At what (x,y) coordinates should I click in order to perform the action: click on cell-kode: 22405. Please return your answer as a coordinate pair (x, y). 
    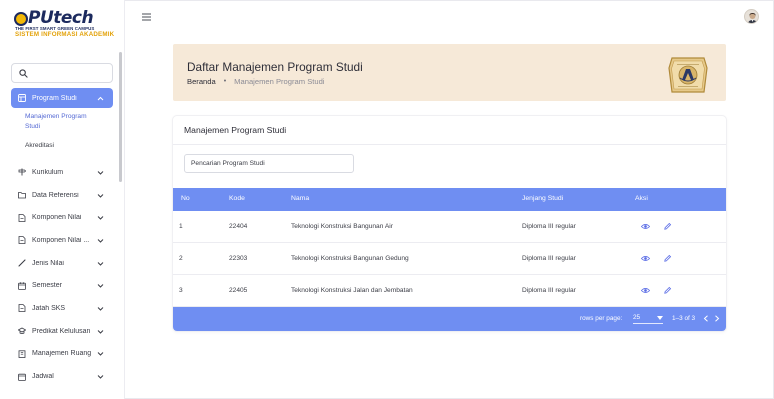
    Looking at the image, I should click on (238, 290).